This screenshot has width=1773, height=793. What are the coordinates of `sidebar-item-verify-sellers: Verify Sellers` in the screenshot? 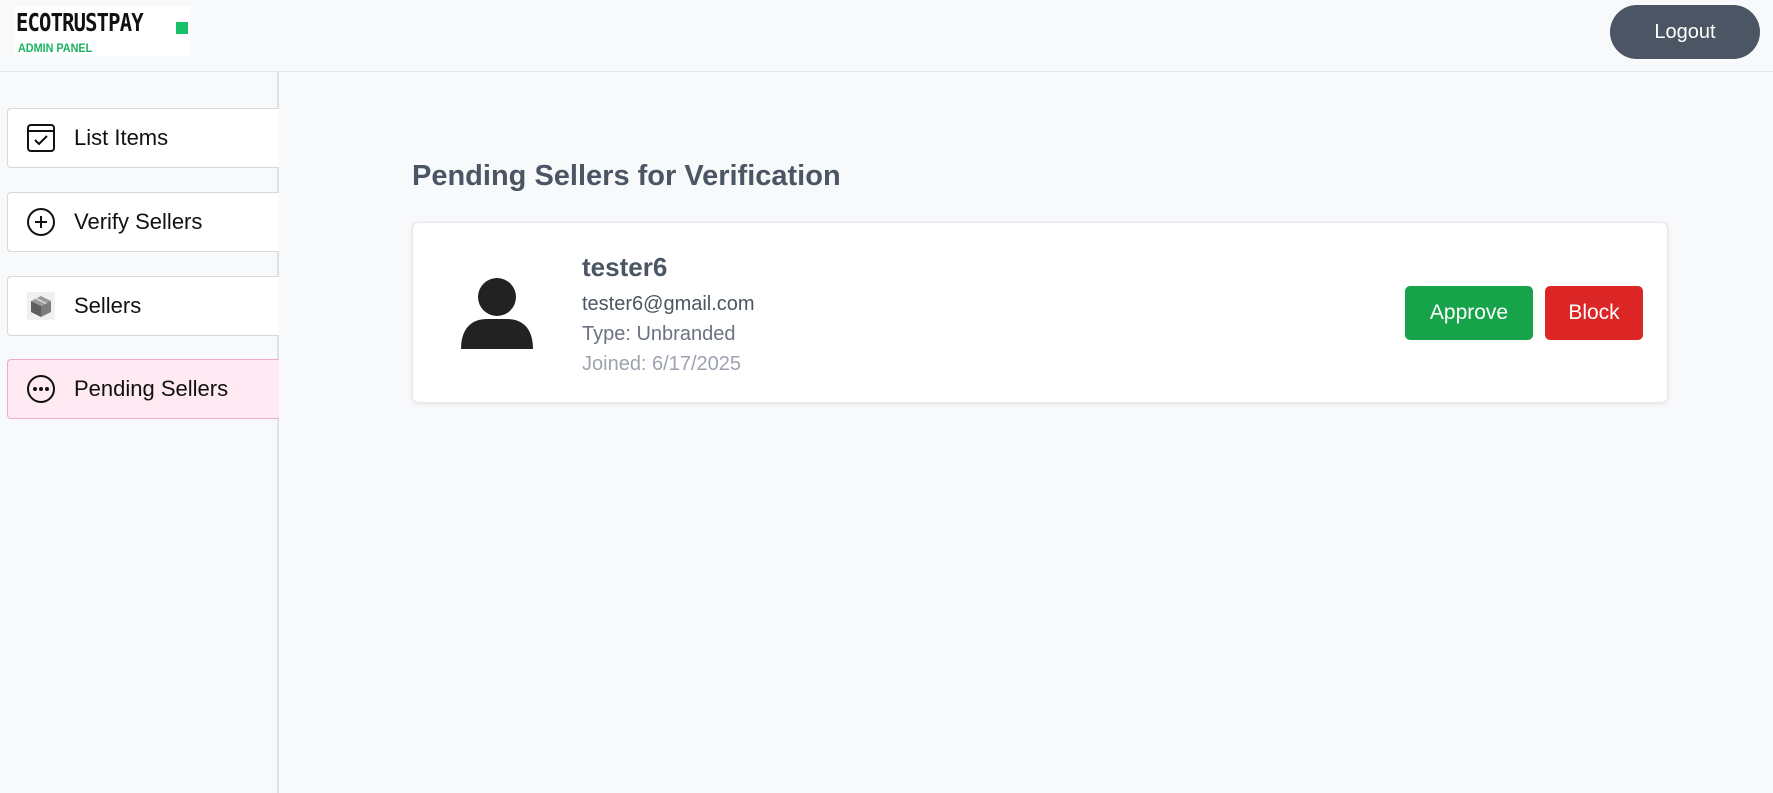 It's located at (143, 222).